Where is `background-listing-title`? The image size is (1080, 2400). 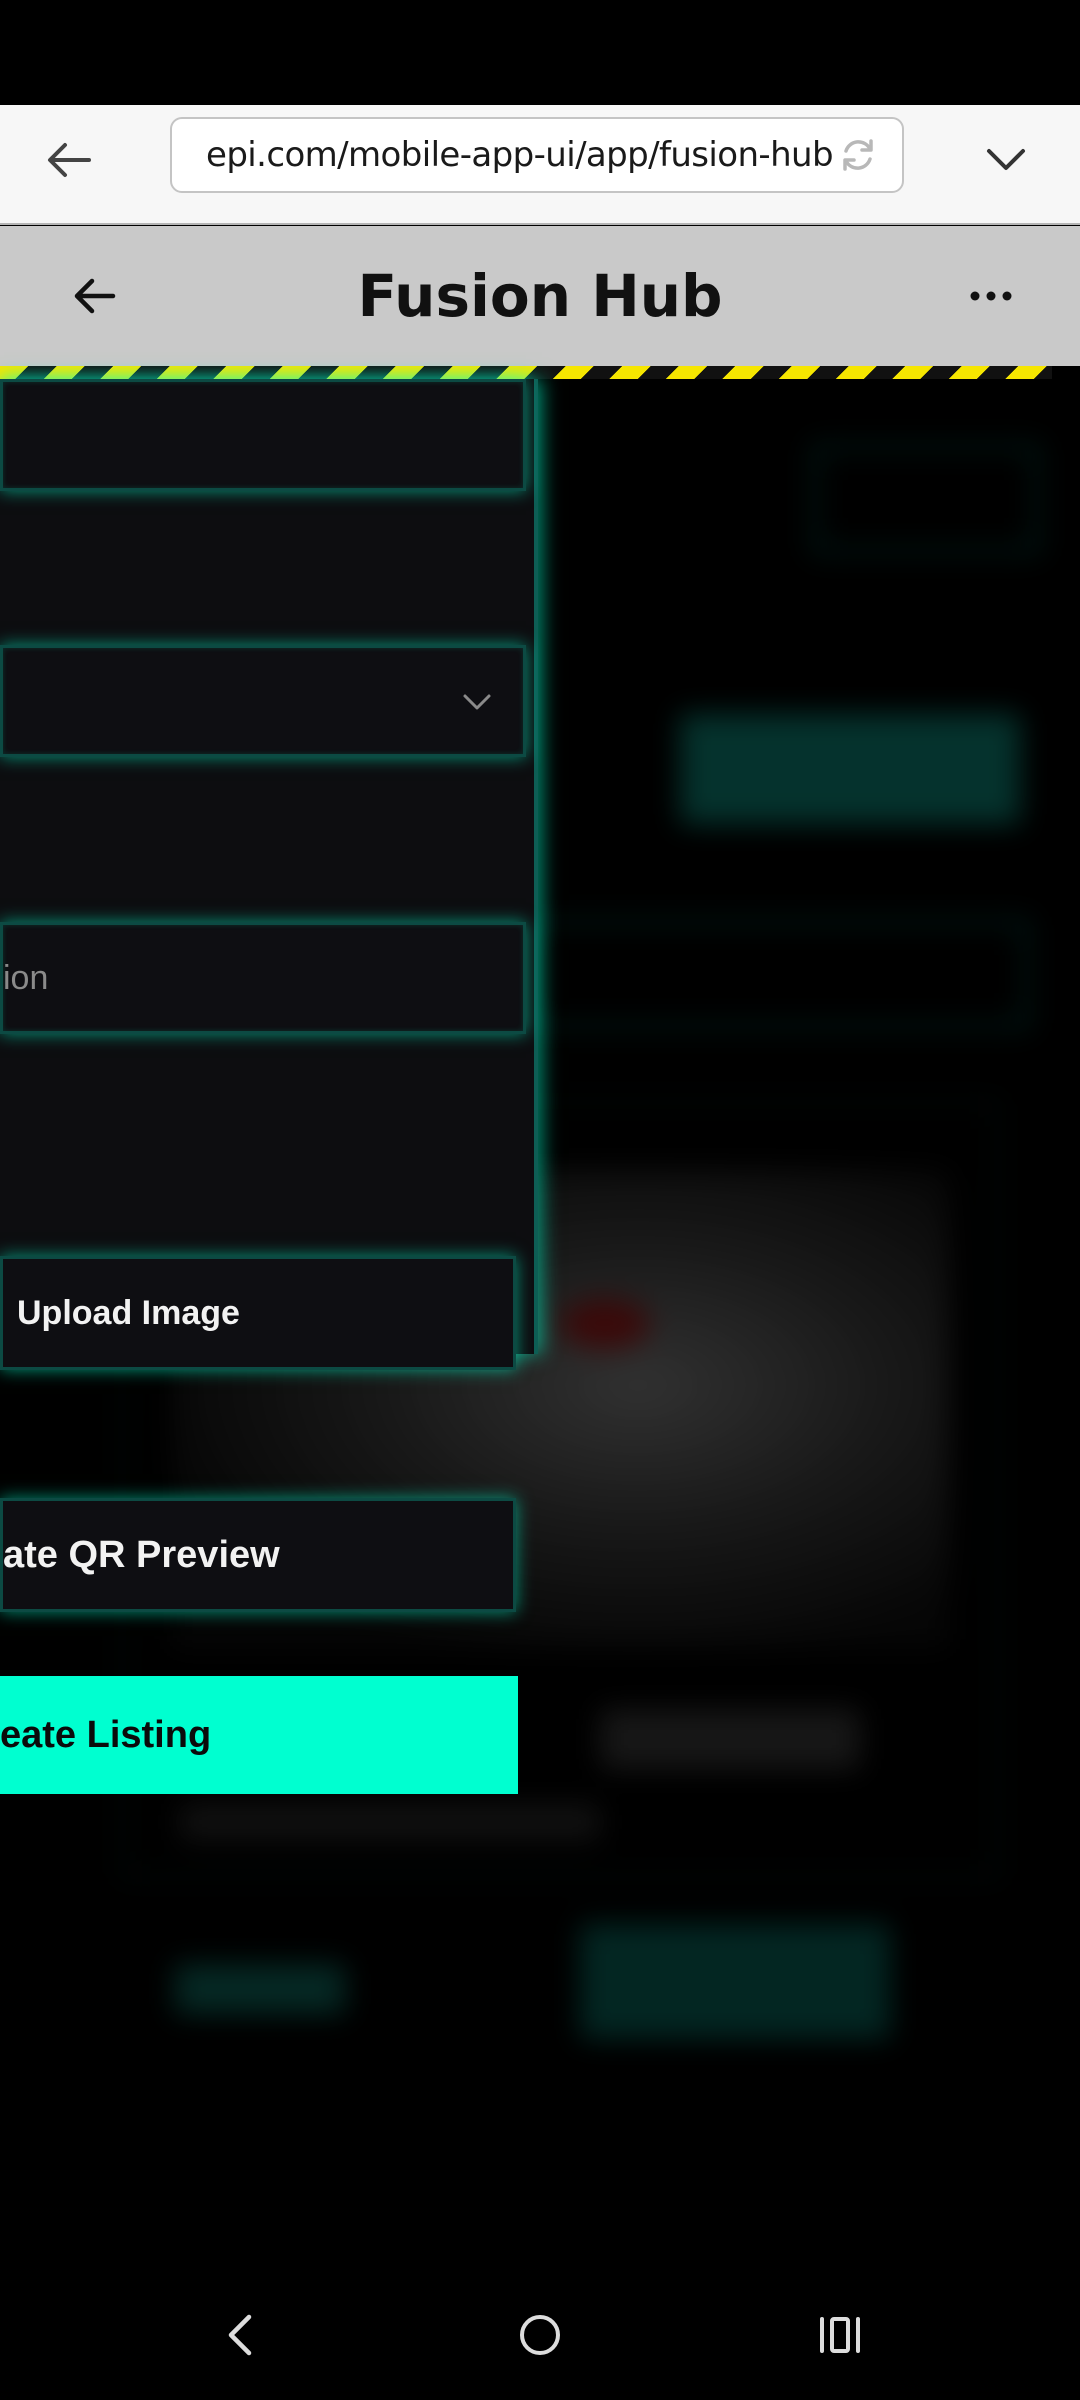 background-listing-title is located at coordinates (730, 1739).